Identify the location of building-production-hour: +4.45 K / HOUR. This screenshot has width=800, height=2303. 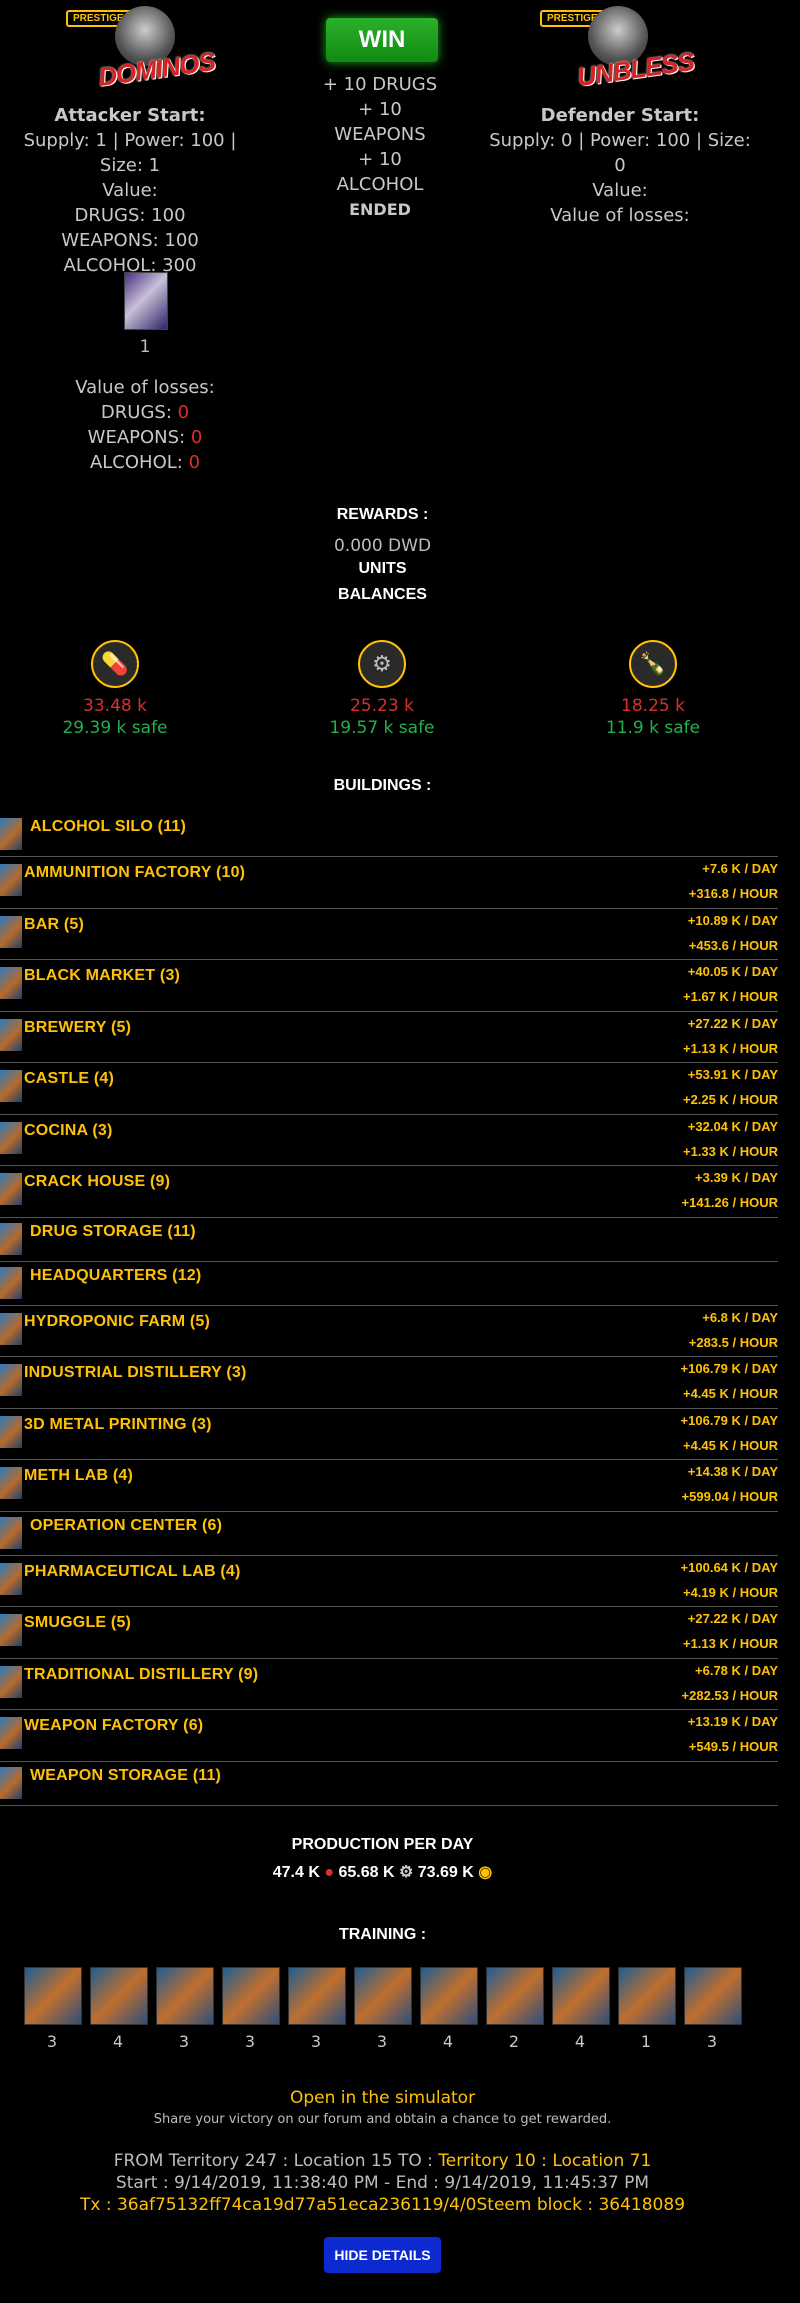
(730, 1445).